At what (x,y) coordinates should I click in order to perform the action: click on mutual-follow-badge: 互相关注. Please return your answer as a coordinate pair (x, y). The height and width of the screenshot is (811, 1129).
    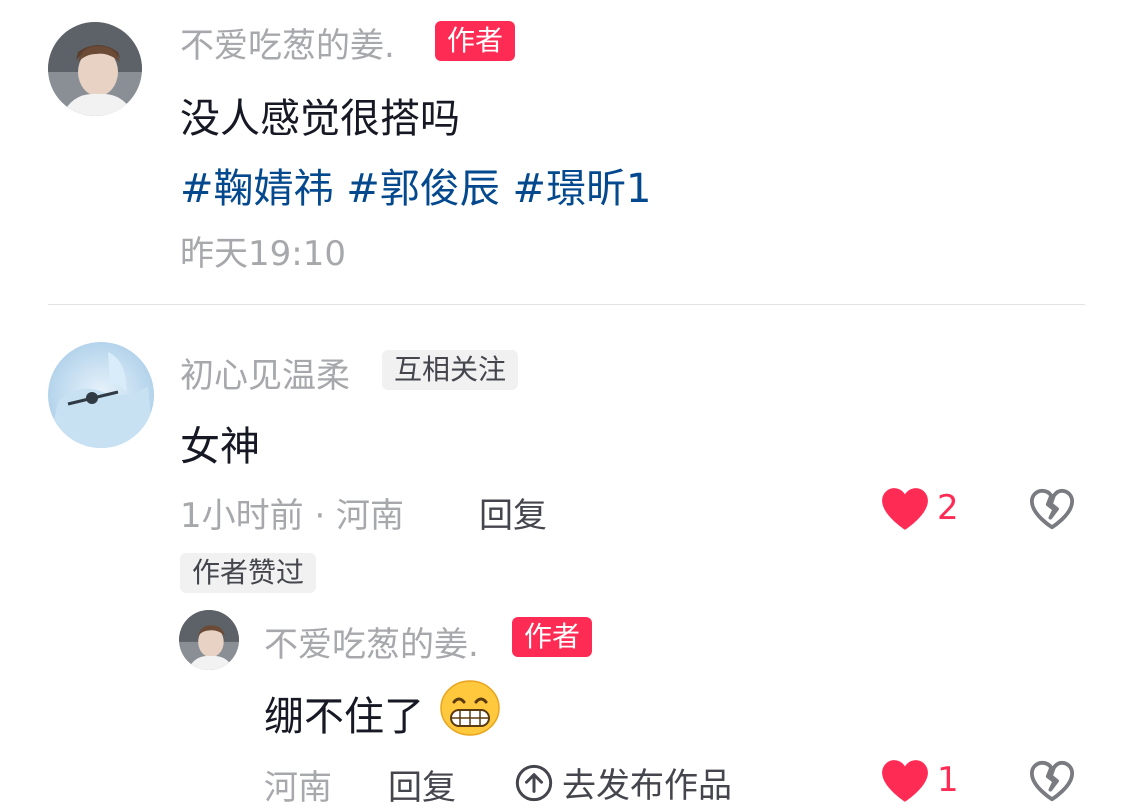
    Looking at the image, I should click on (450, 370).